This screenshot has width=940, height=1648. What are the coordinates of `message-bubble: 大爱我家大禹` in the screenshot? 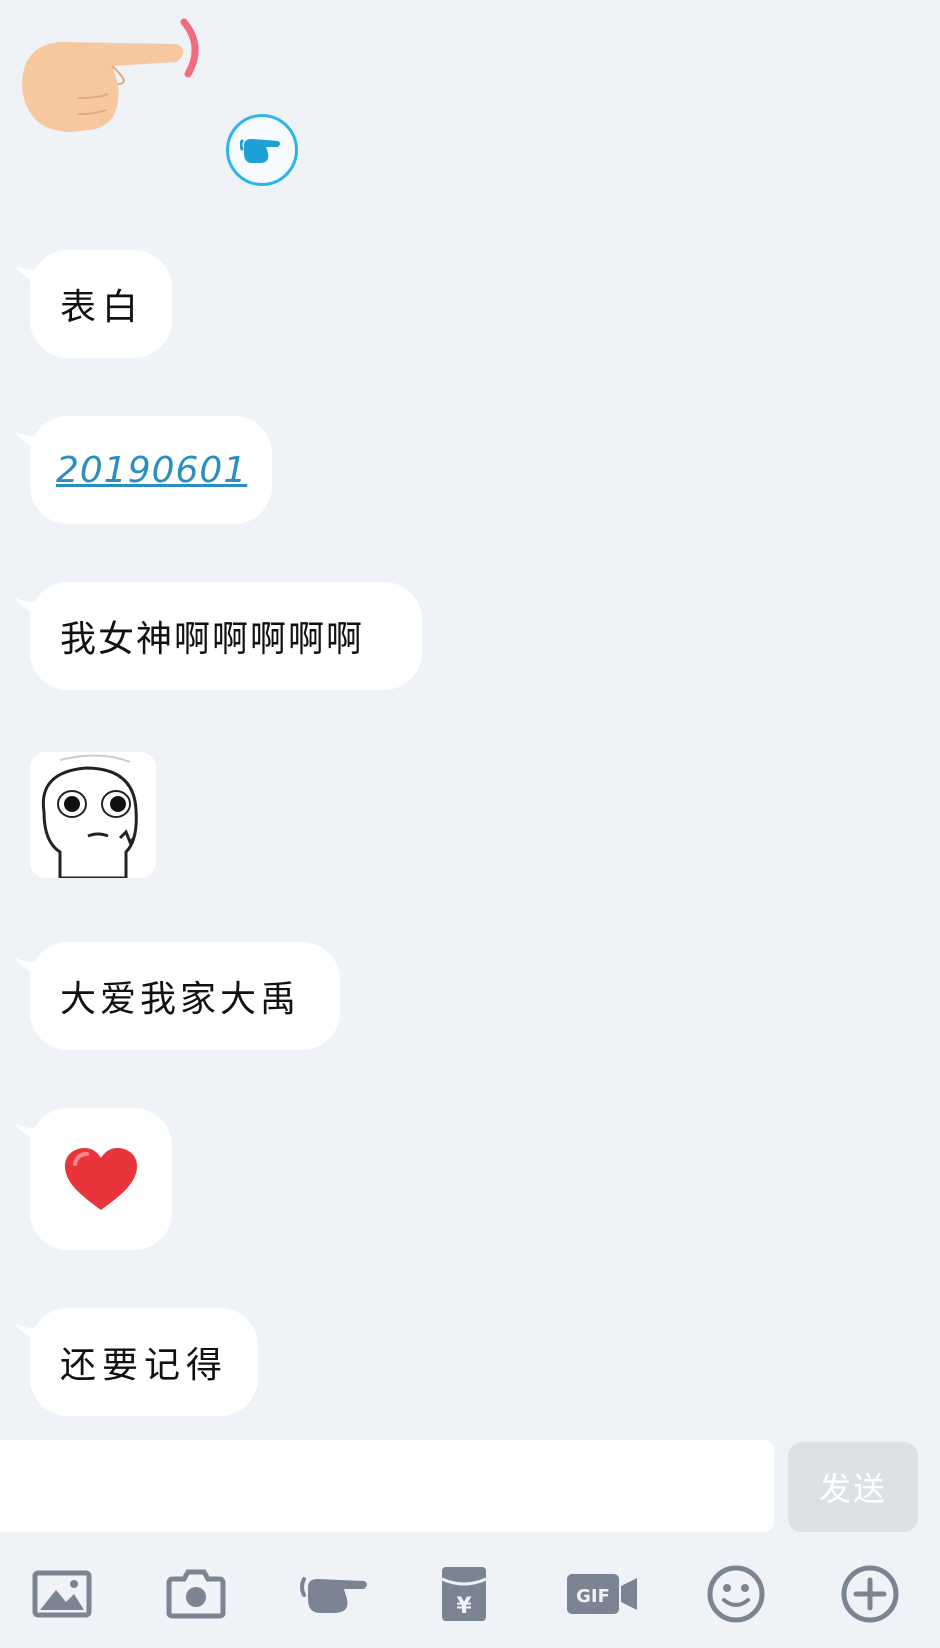 It's located at (185, 996).